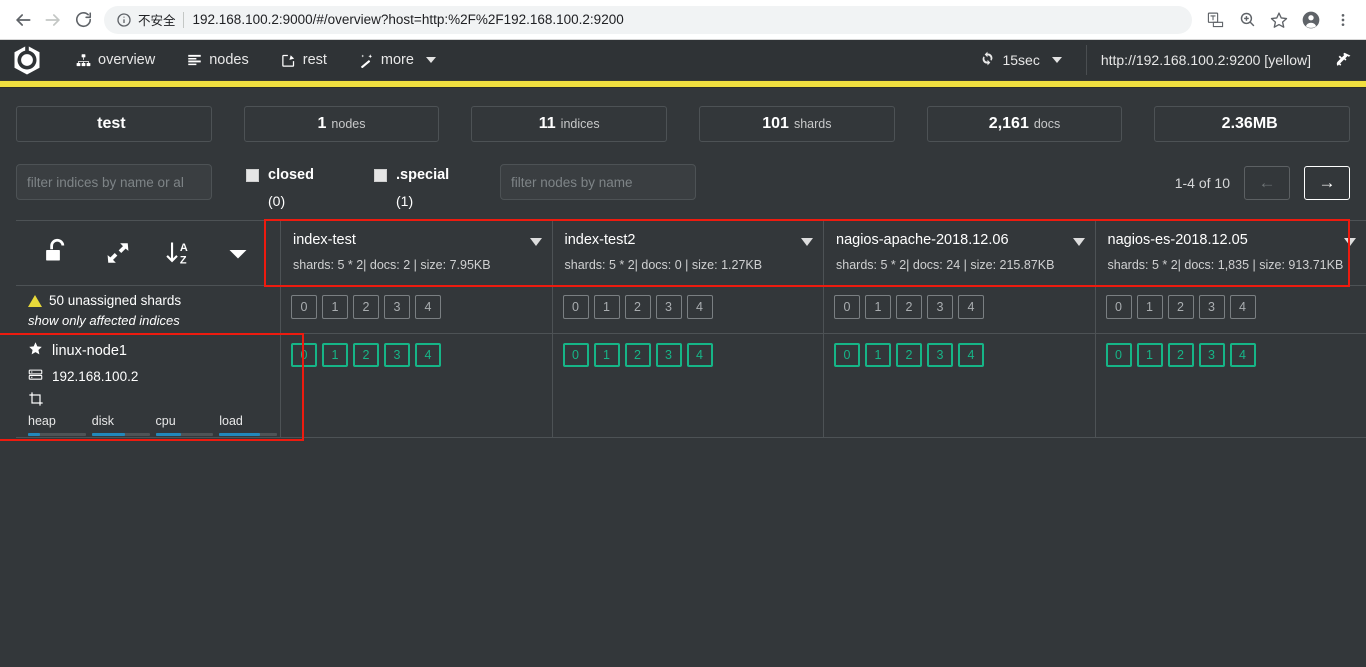 The height and width of the screenshot is (667, 1366). Describe the element at coordinates (1252, 124) in the screenshot. I see `stat-card-size: 2.36MB` at that location.